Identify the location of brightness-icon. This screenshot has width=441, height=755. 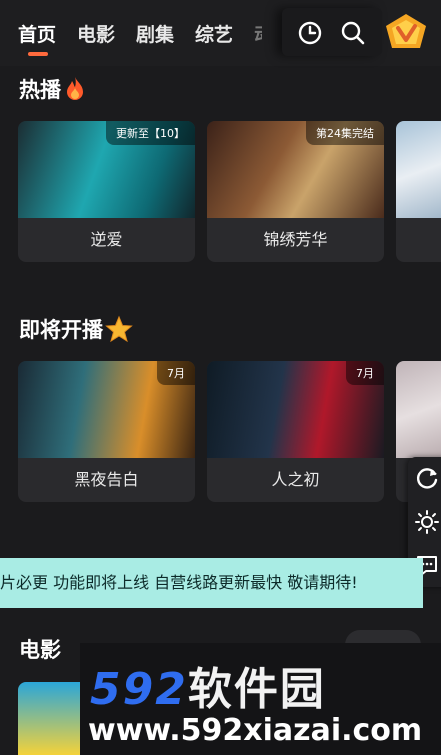
(427, 522).